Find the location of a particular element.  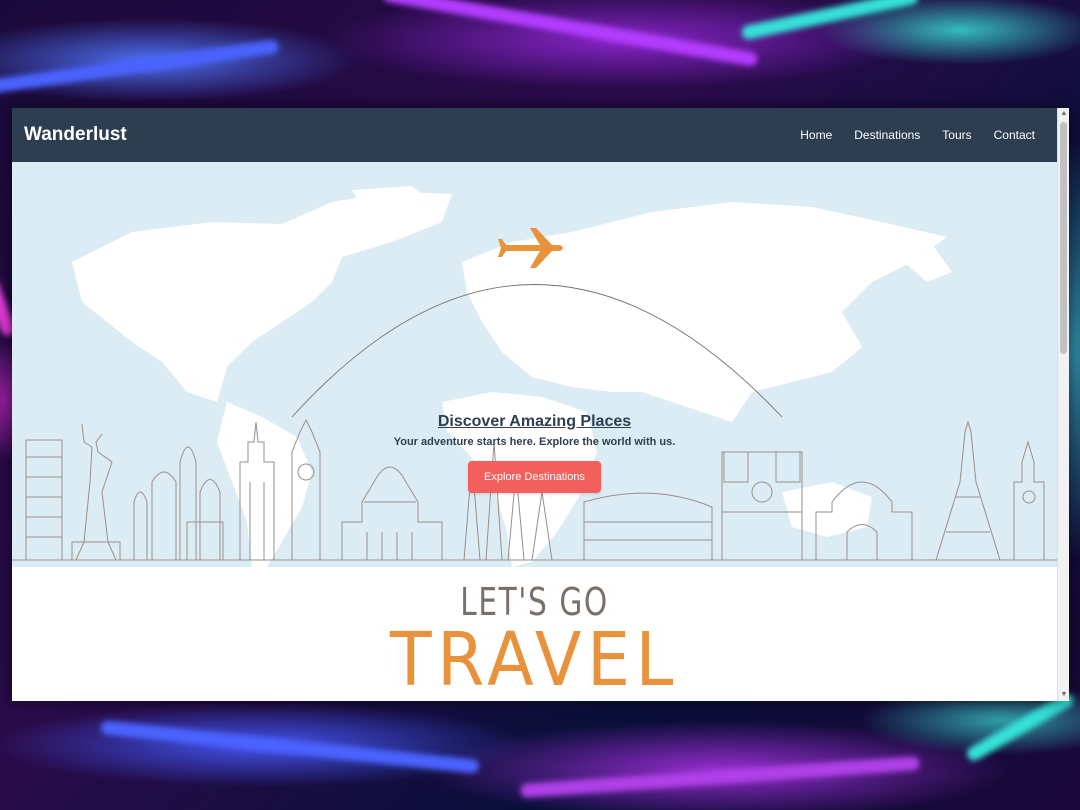

nav-links: Home Destinations Tours Contact is located at coordinates (917, 135).